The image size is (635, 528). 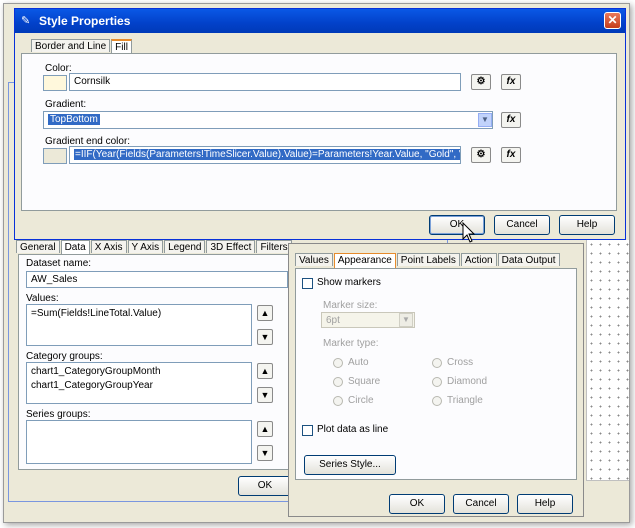 What do you see at coordinates (58, 68) in the screenshot?
I see `color-label: Color:` at bounding box center [58, 68].